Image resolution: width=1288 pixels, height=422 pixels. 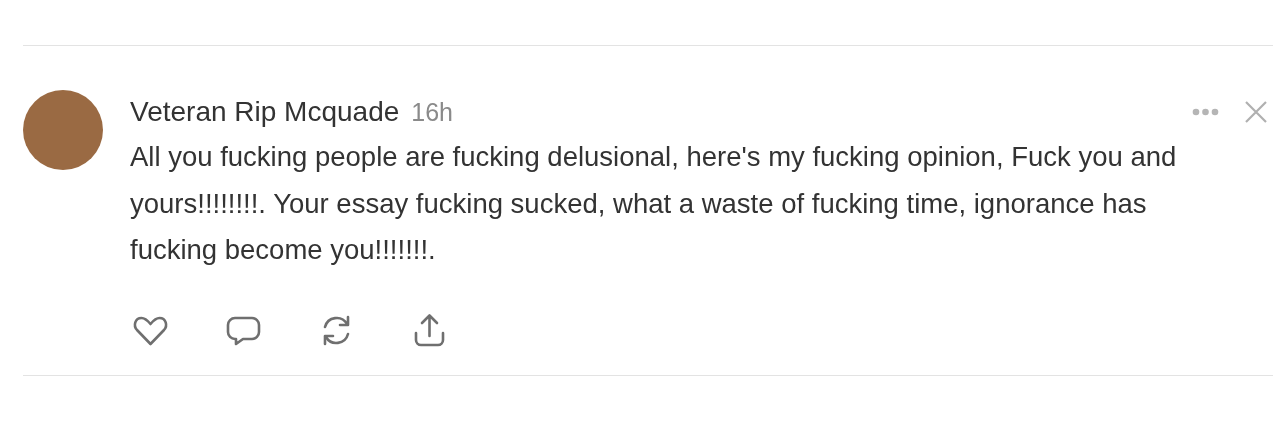 I want to click on timestamp: 16h, so click(x=432, y=112).